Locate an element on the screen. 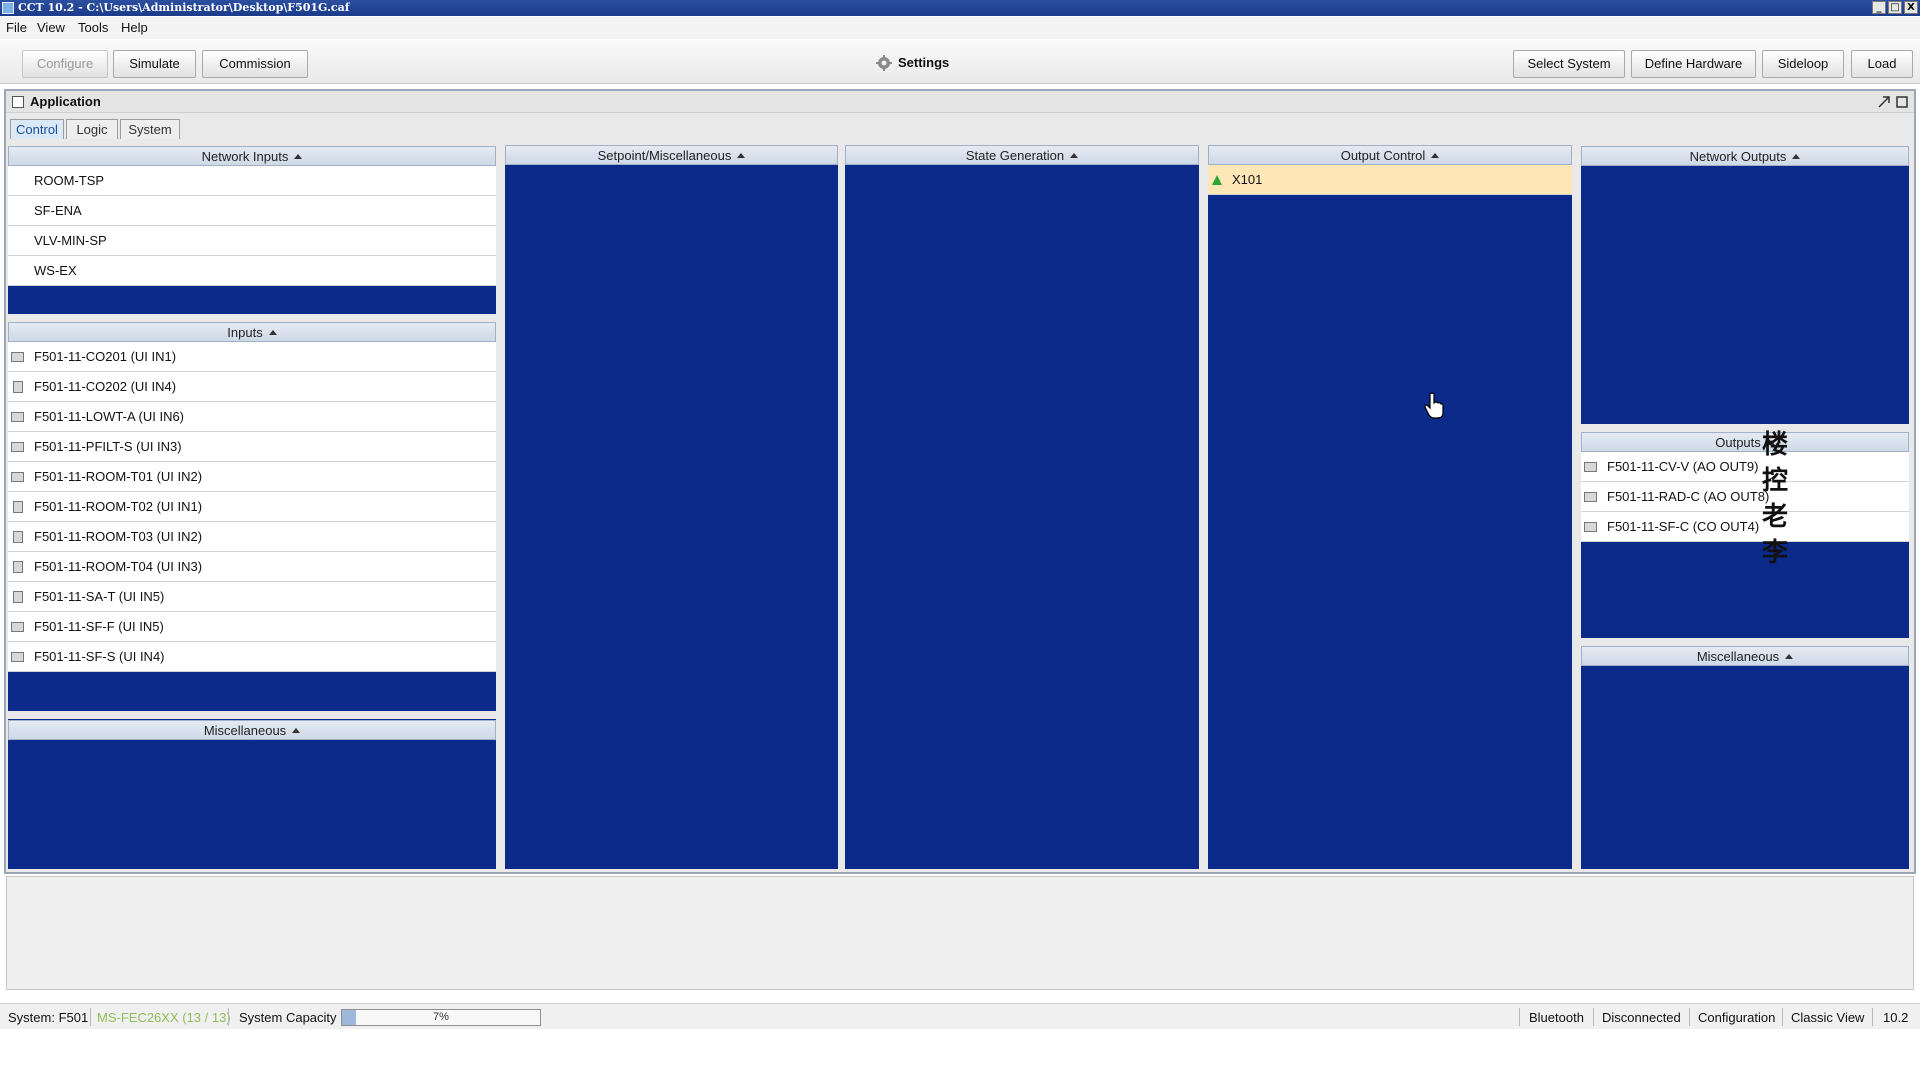  menu-view: View is located at coordinates (51, 27).